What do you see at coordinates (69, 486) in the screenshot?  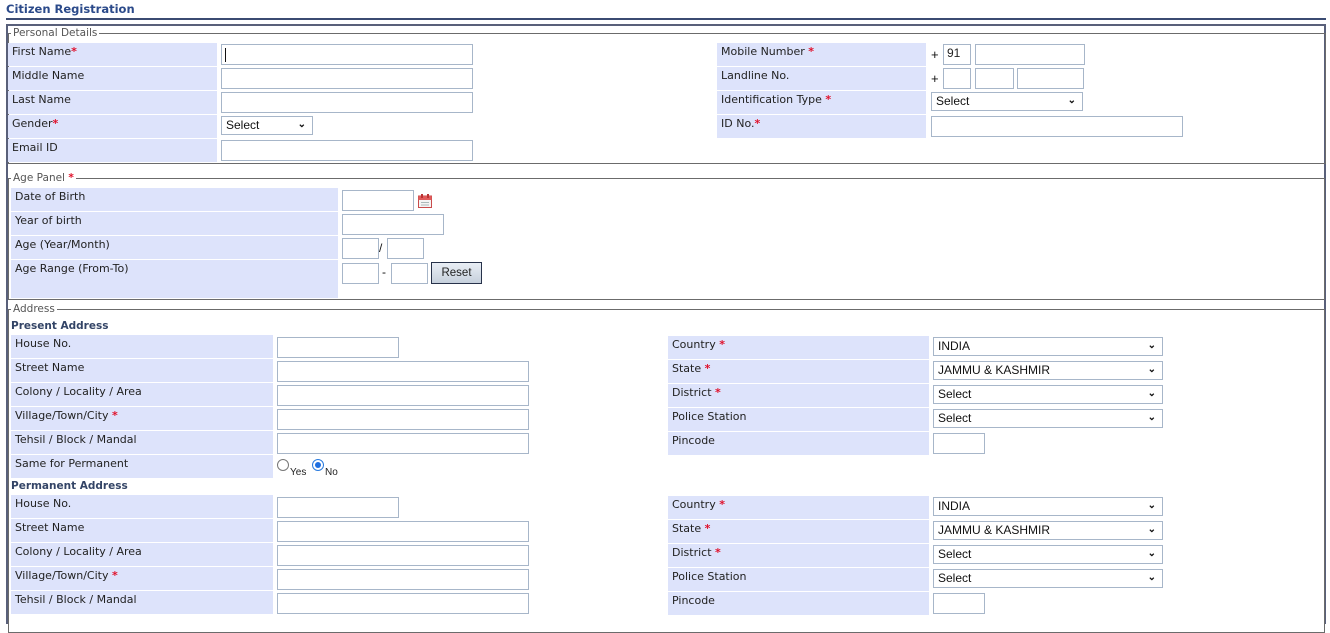 I see `permanent-address-heading: Permanent Address` at bounding box center [69, 486].